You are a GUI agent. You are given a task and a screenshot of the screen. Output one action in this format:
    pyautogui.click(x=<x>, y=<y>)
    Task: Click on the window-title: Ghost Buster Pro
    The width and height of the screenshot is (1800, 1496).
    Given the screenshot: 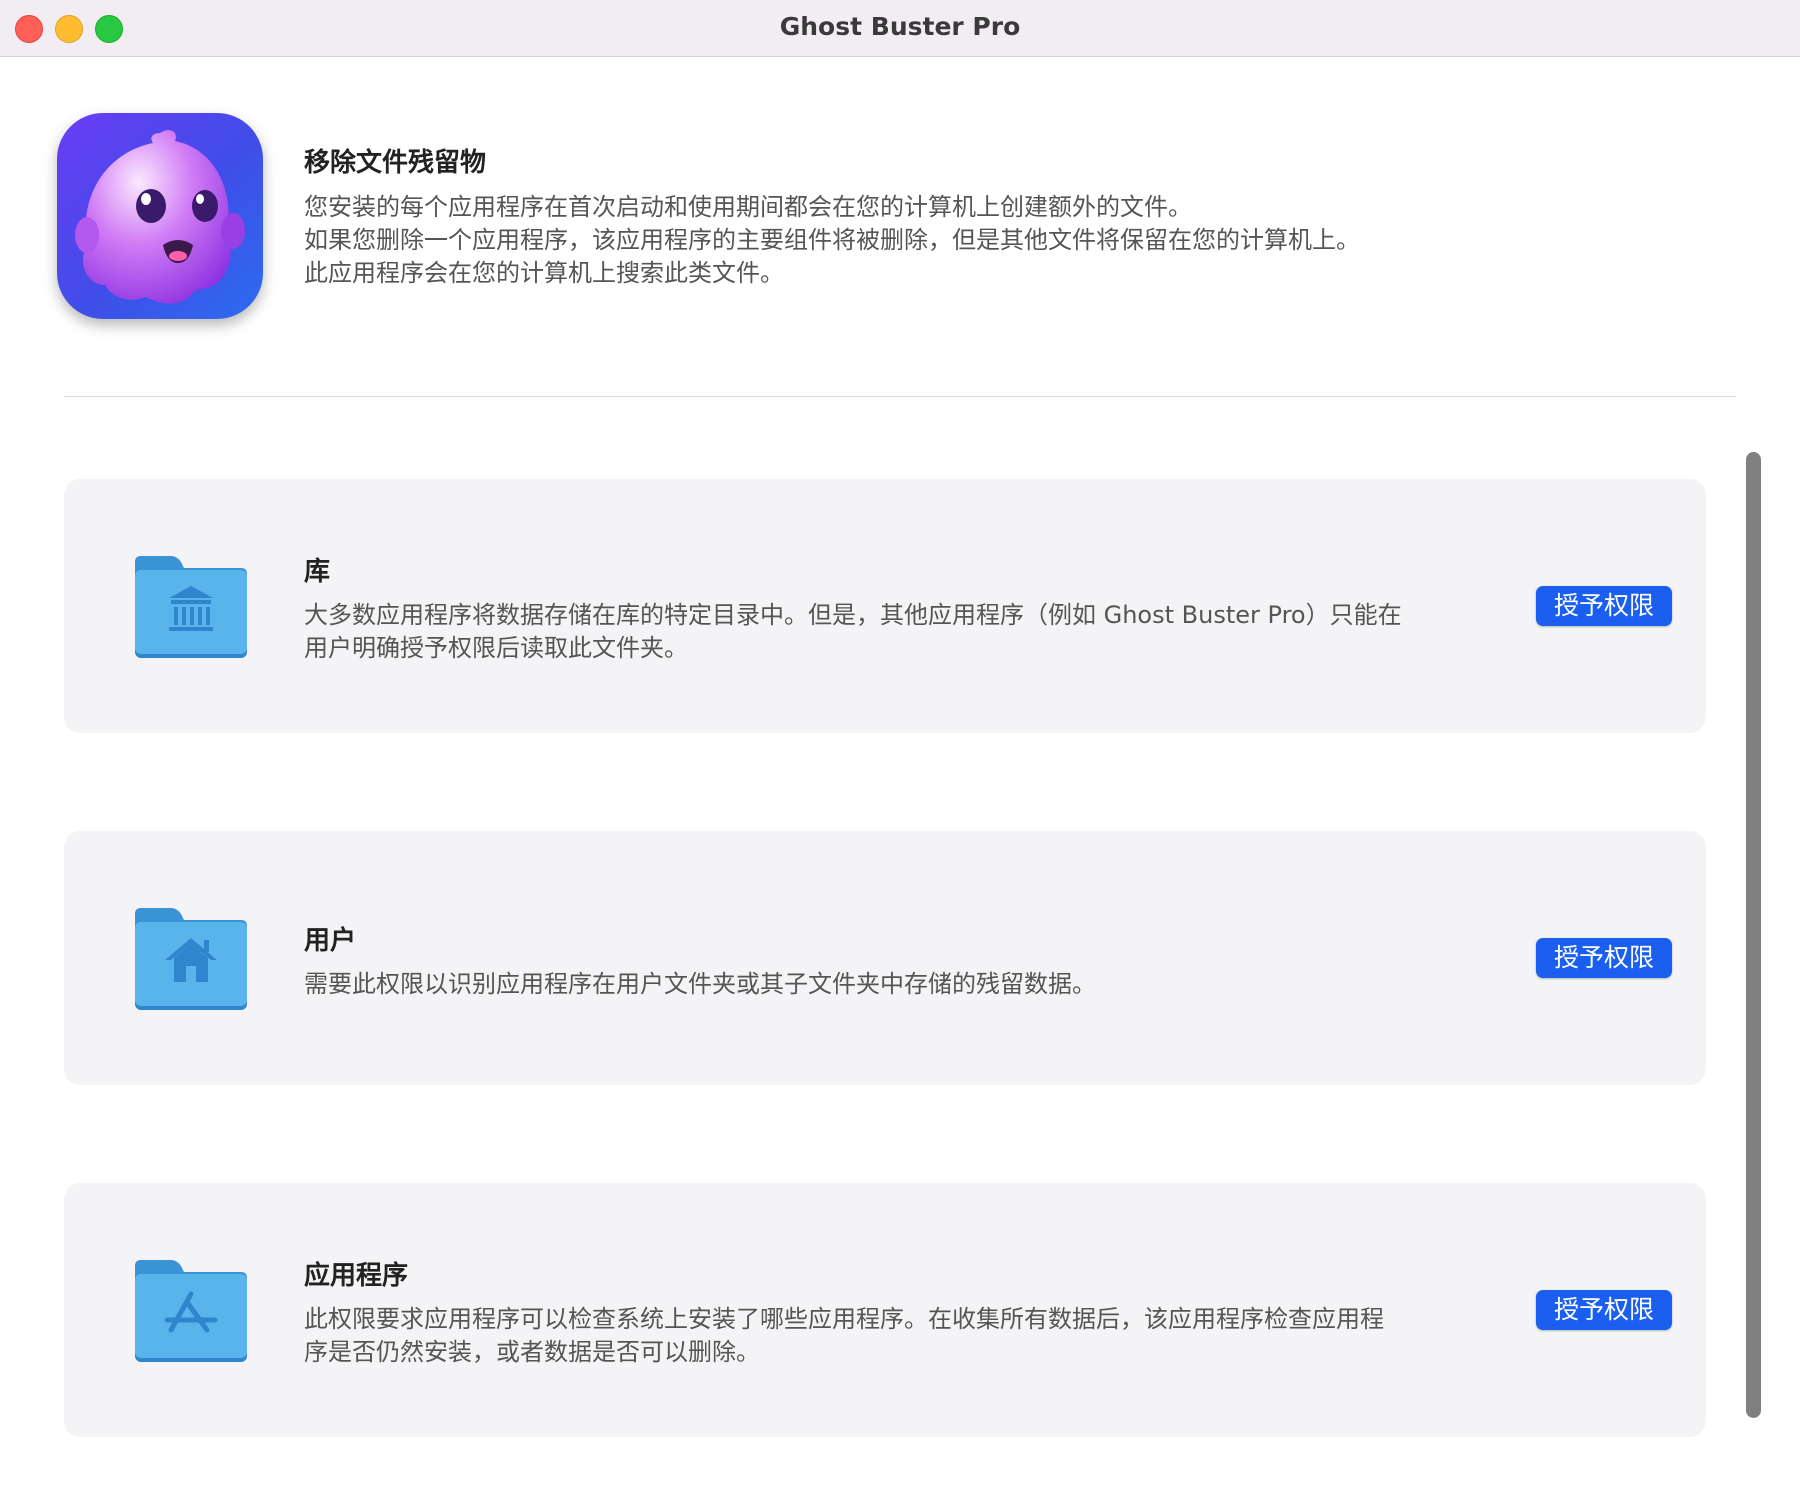 What is the action you would take?
    pyautogui.click(x=900, y=26)
    